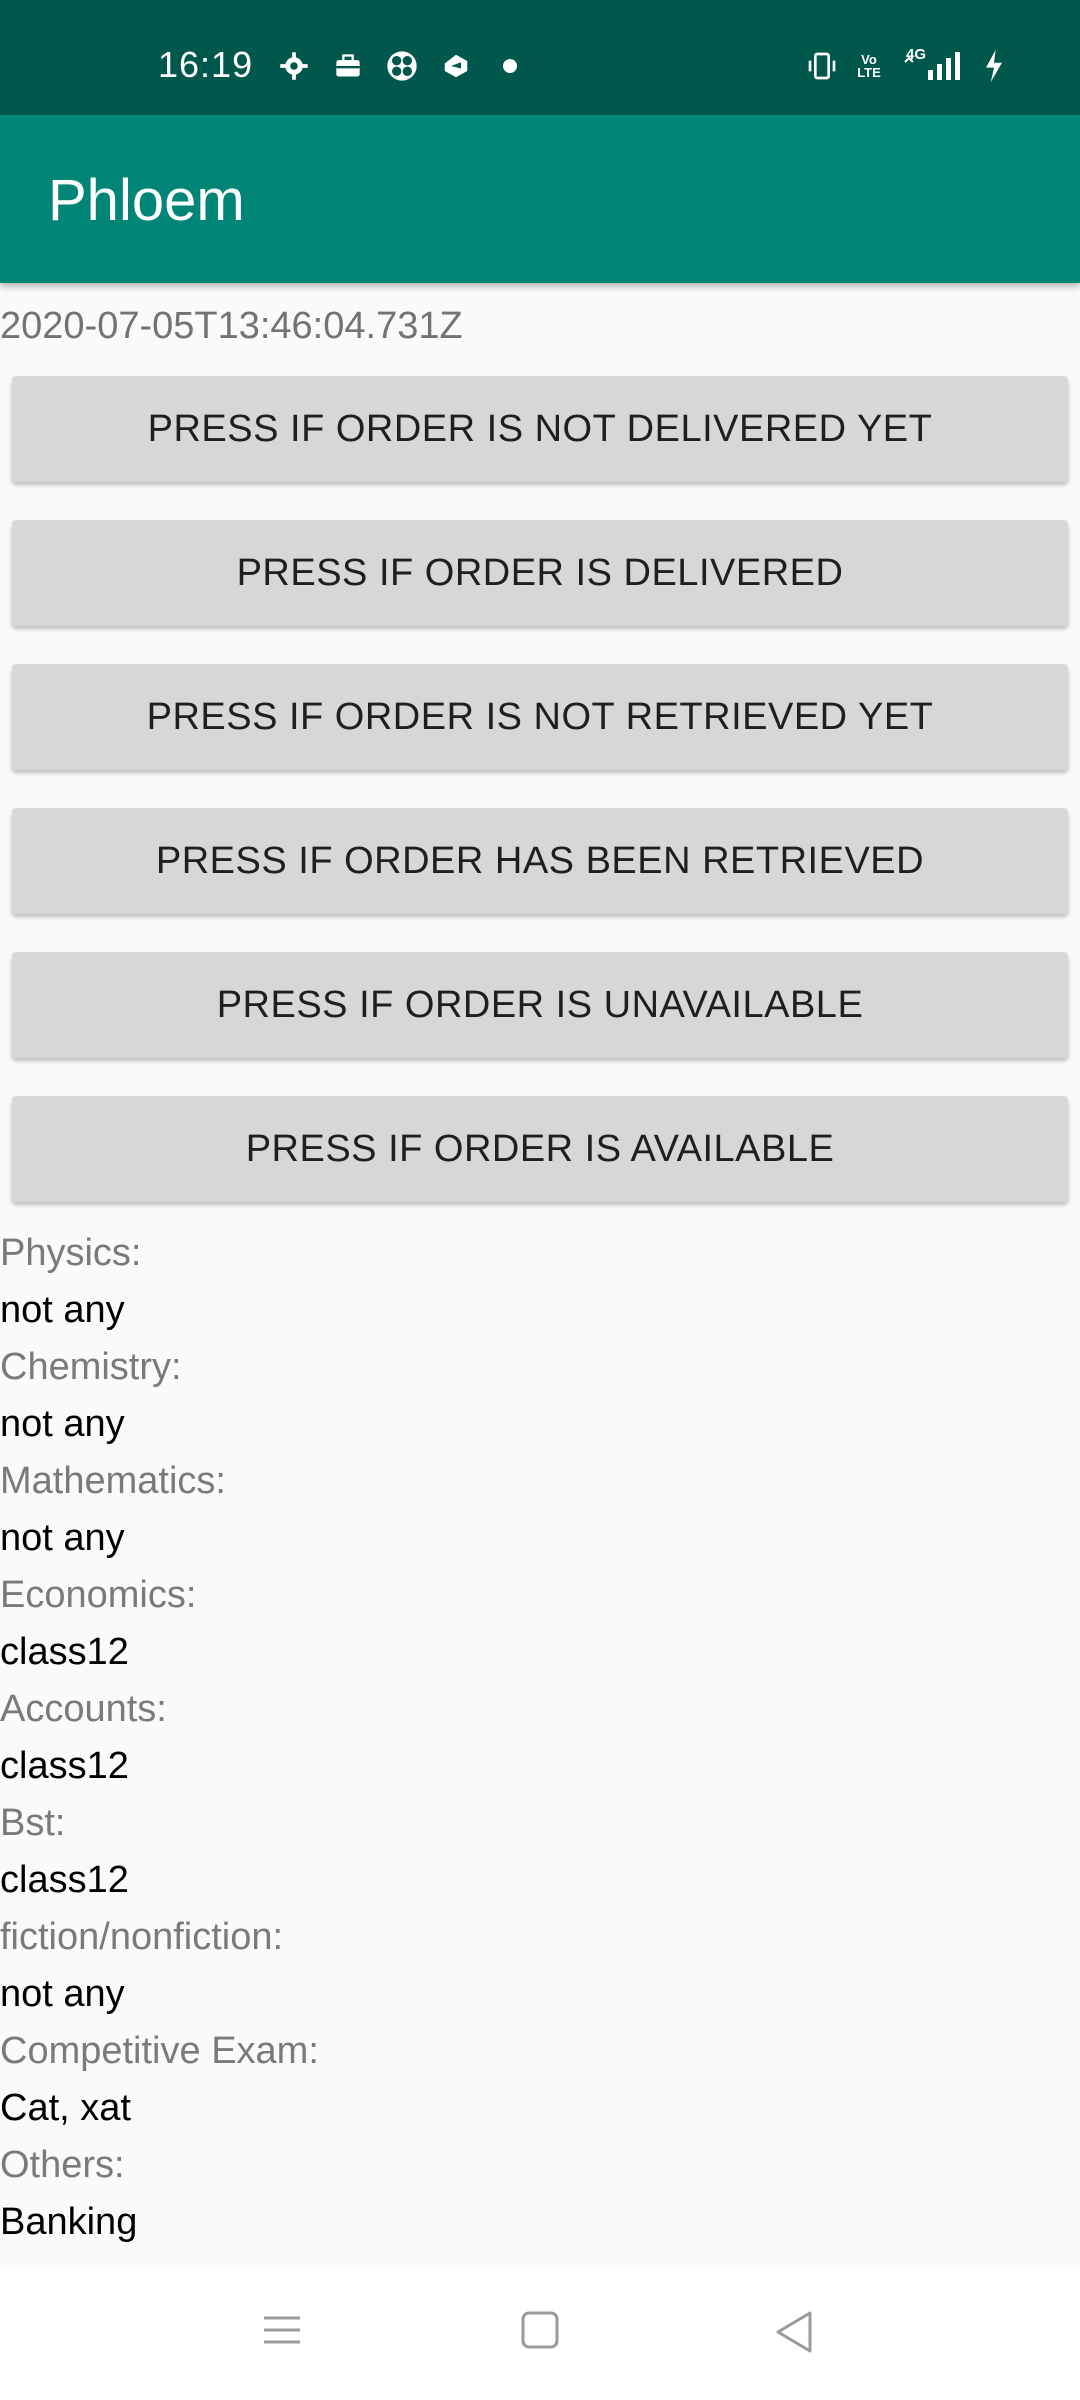 The width and height of the screenshot is (1080, 2400). Describe the element at coordinates (69, 2222) in the screenshot. I see `field-value: Banking` at that location.